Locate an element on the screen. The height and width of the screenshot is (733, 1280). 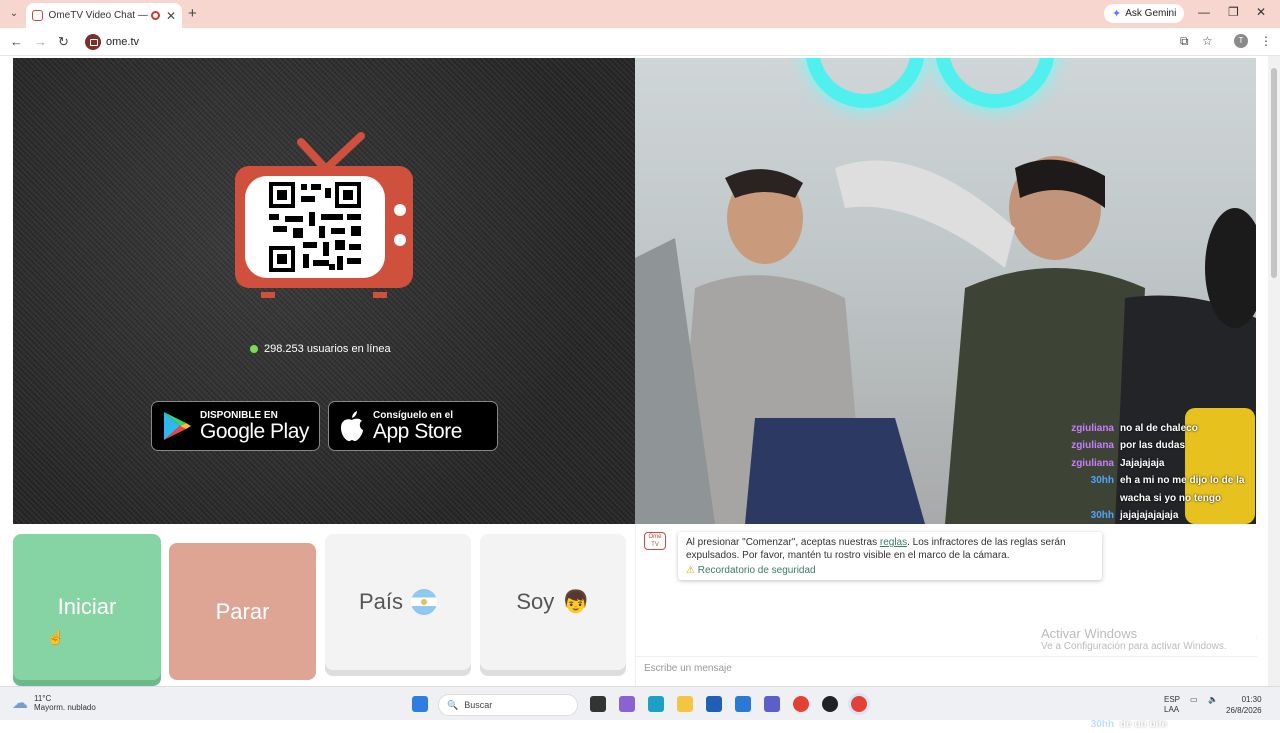
chat-message: jajajajajajaja is located at coordinates (1149, 516).